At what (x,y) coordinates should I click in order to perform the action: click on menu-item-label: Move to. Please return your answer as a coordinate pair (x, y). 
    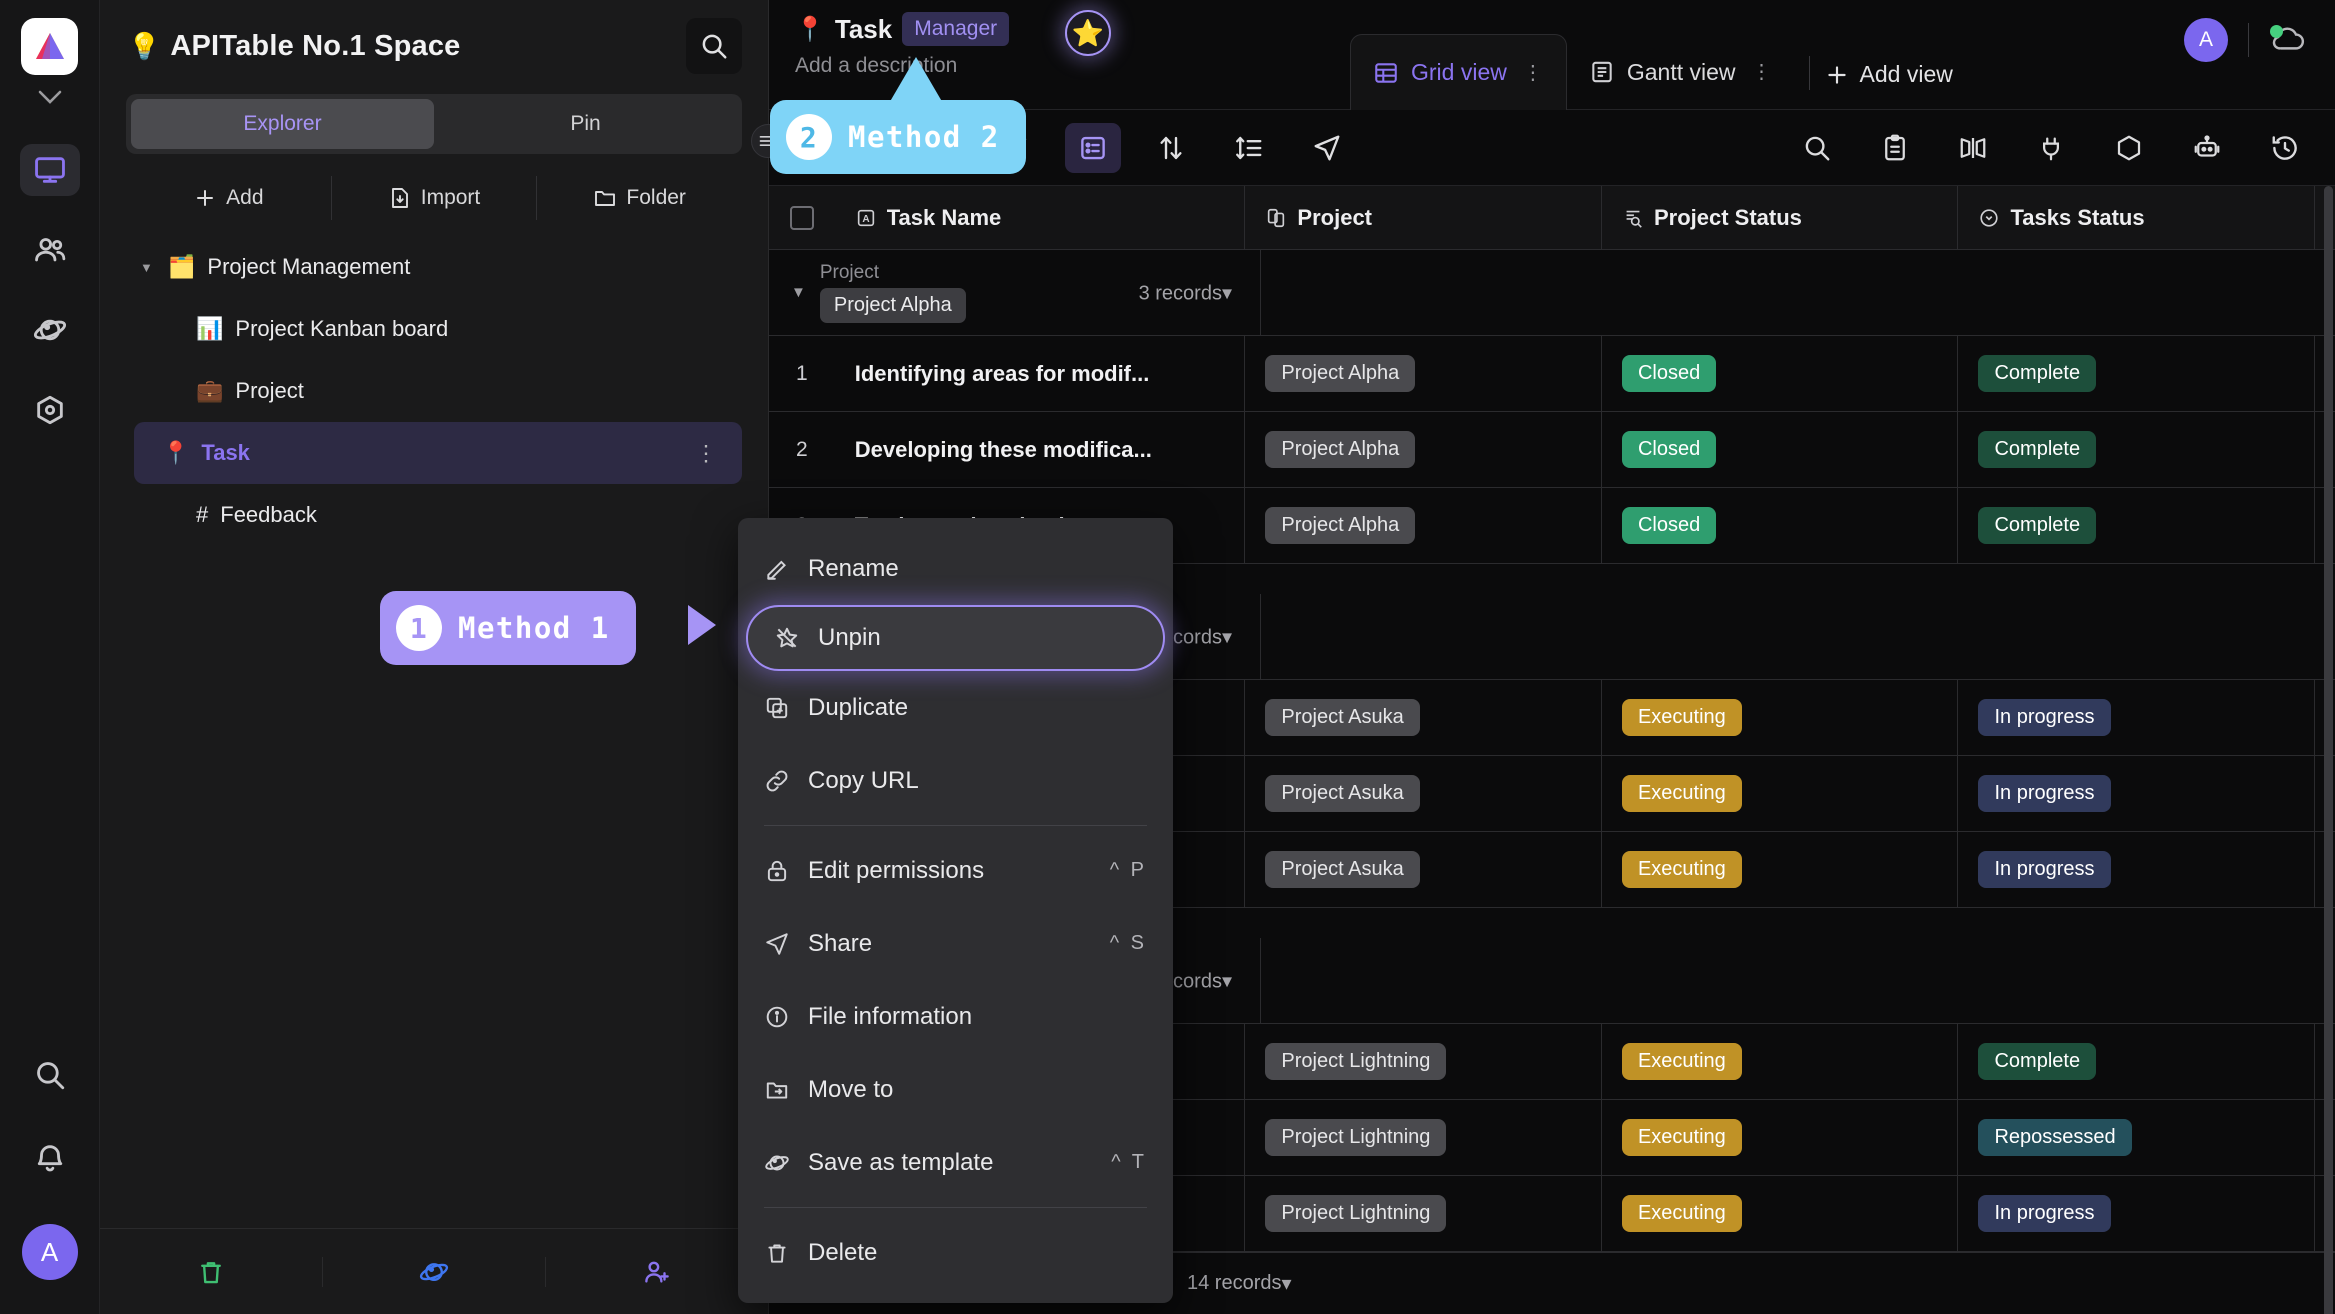
    Looking at the image, I should click on (851, 1089).